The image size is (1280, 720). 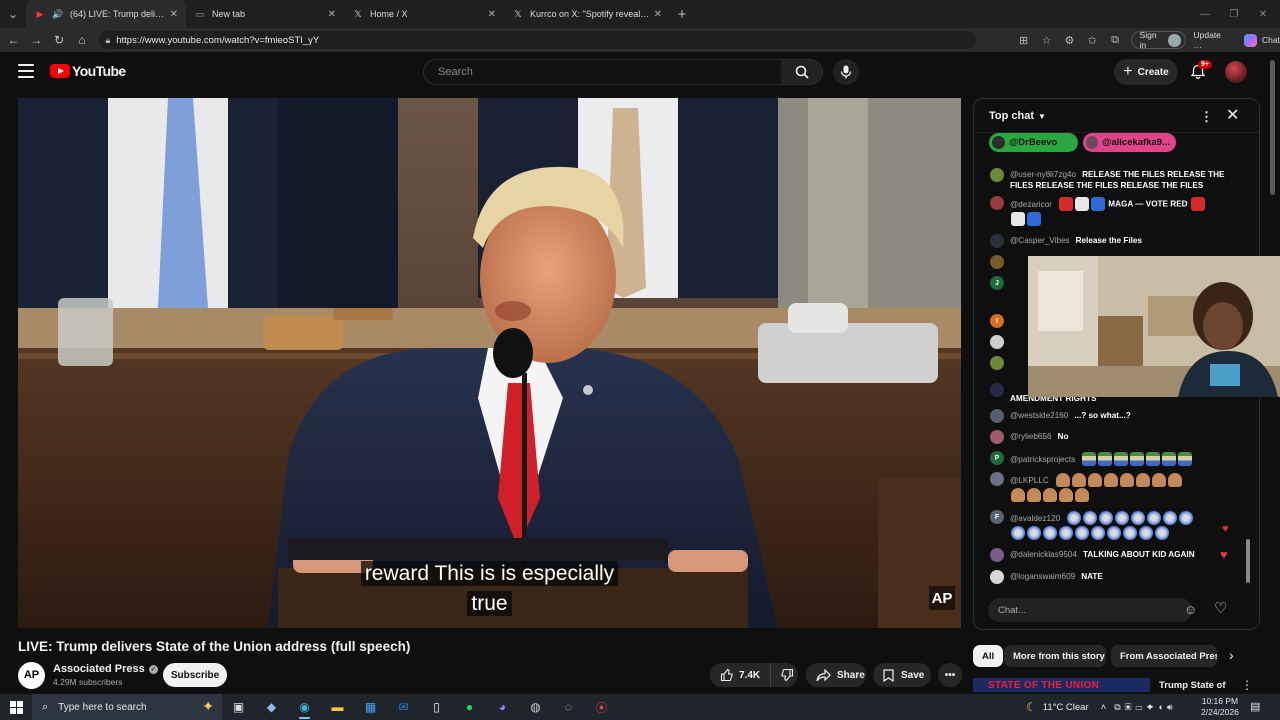 I want to click on close-window-icon: ✕, so click(x=1263, y=14).